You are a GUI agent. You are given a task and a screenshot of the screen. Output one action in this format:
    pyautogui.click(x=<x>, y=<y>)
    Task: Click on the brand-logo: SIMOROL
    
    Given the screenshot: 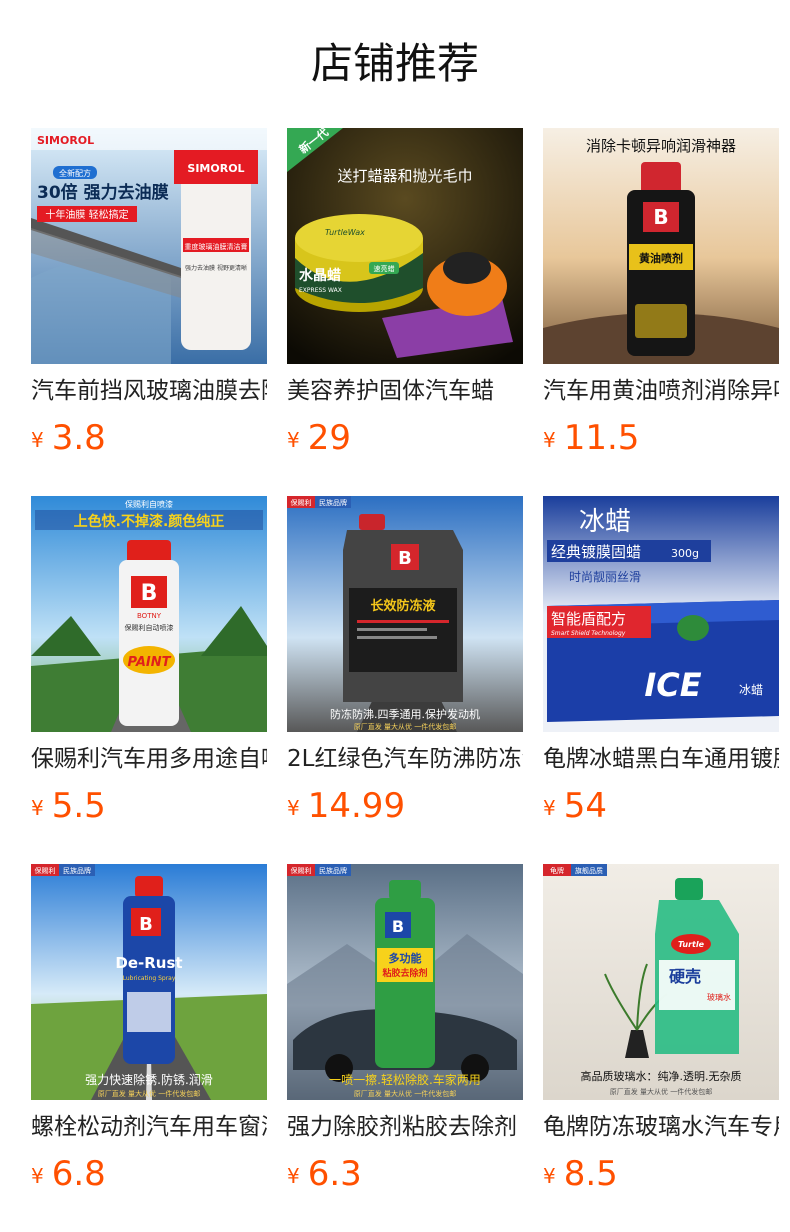 What is the action you would take?
    pyautogui.click(x=65, y=140)
    